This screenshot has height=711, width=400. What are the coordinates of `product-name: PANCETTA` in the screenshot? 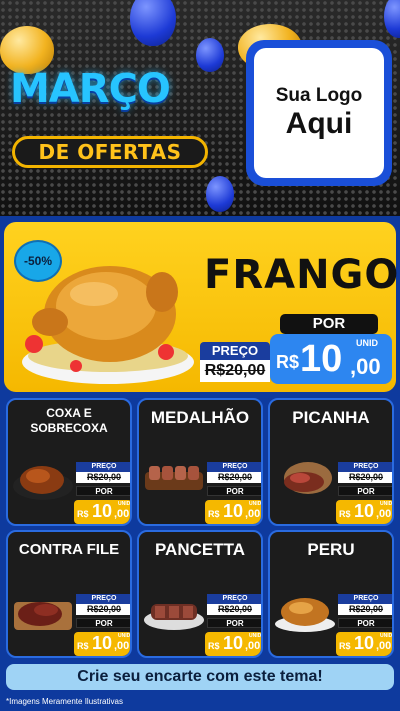 It's located at (200, 549).